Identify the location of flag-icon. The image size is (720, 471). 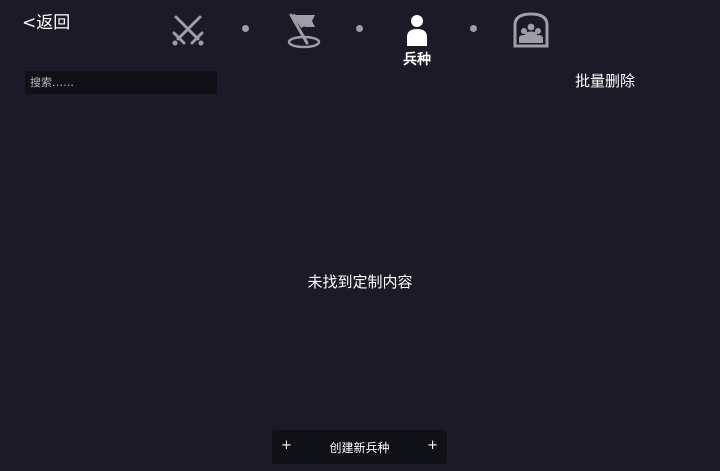
(304, 31).